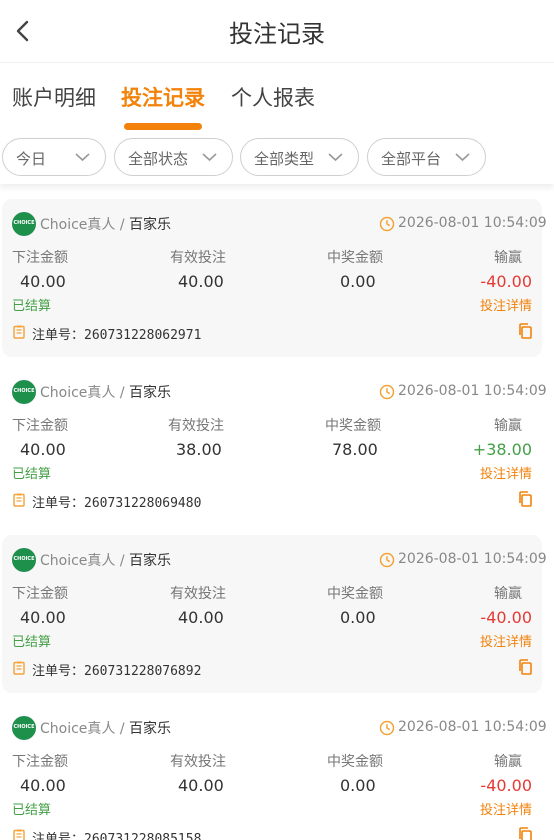 The height and width of the screenshot is (840, 554). I want to click on date-filter-dropdown: 今日, so click(54, 157).